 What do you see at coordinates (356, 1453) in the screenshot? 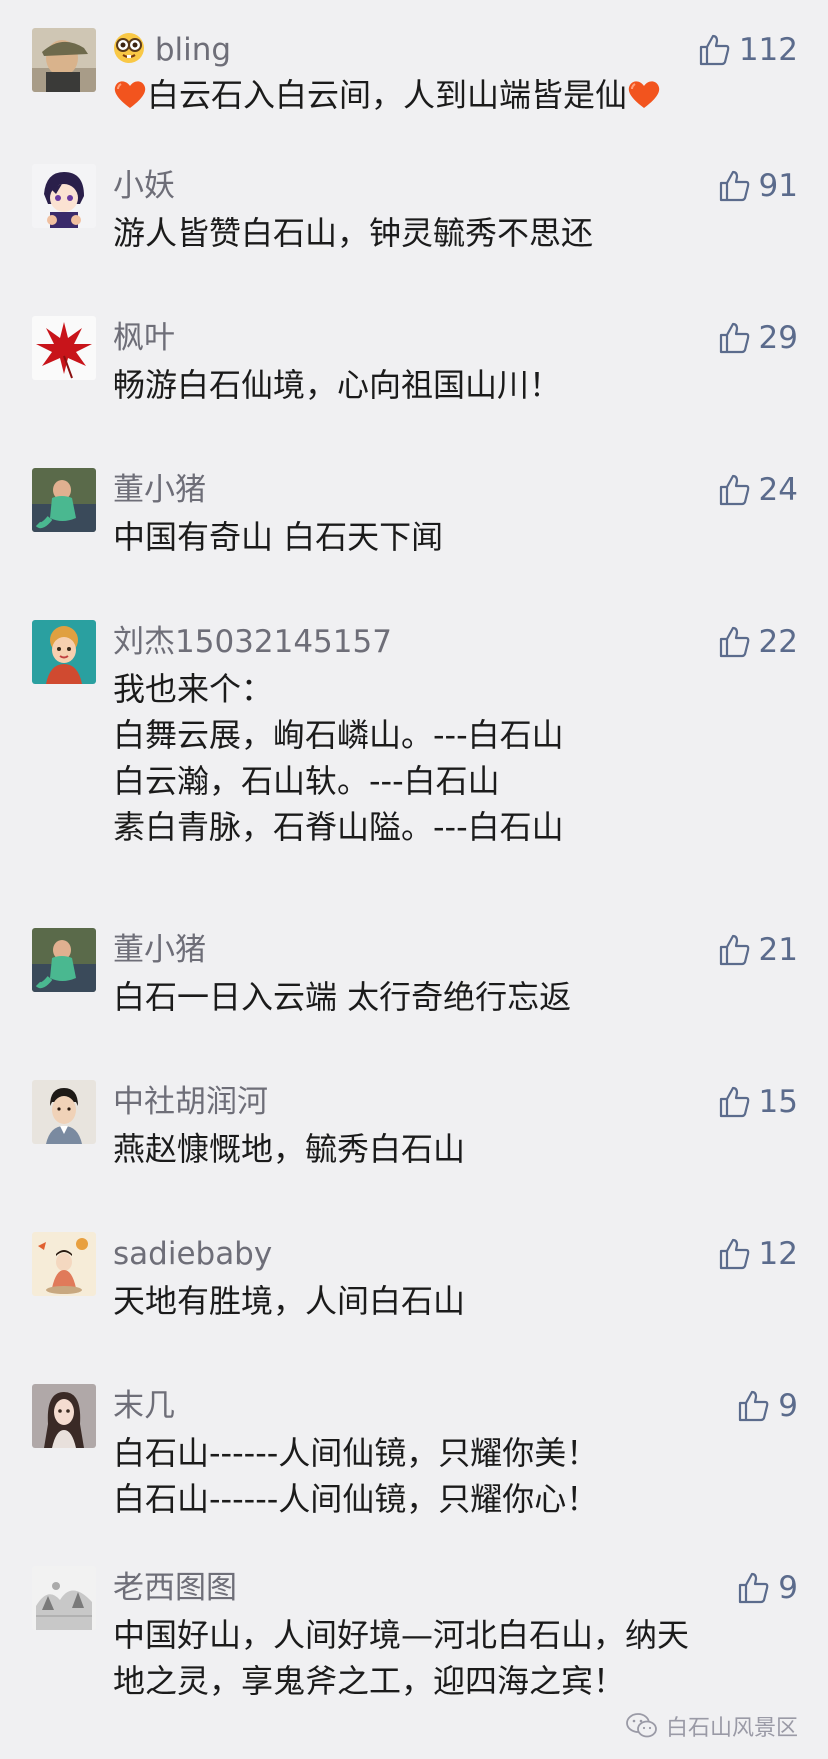
I see `comment-line: 白石山------人间仙镜，只耀你美！` at bounding box center [356, 1453].